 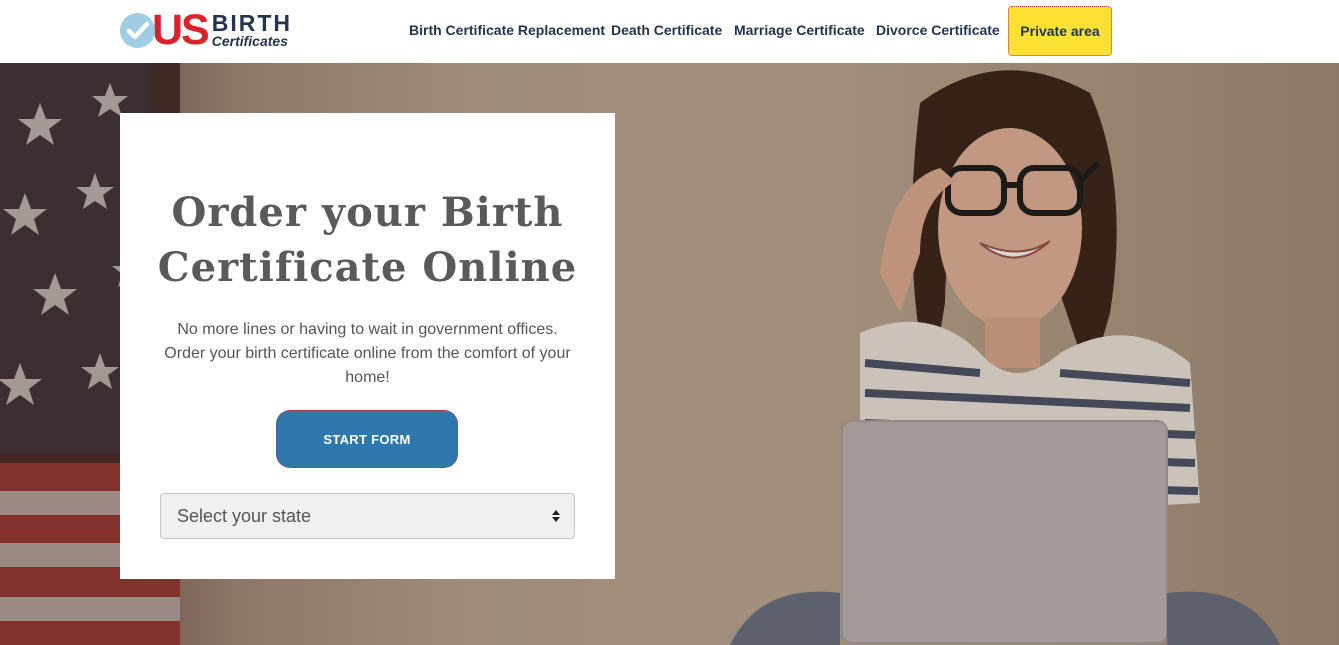 What do you see at coordinates (367, 516) in the screenshot?
I see `state-select: Select your state` at bounding box center [367, 516].